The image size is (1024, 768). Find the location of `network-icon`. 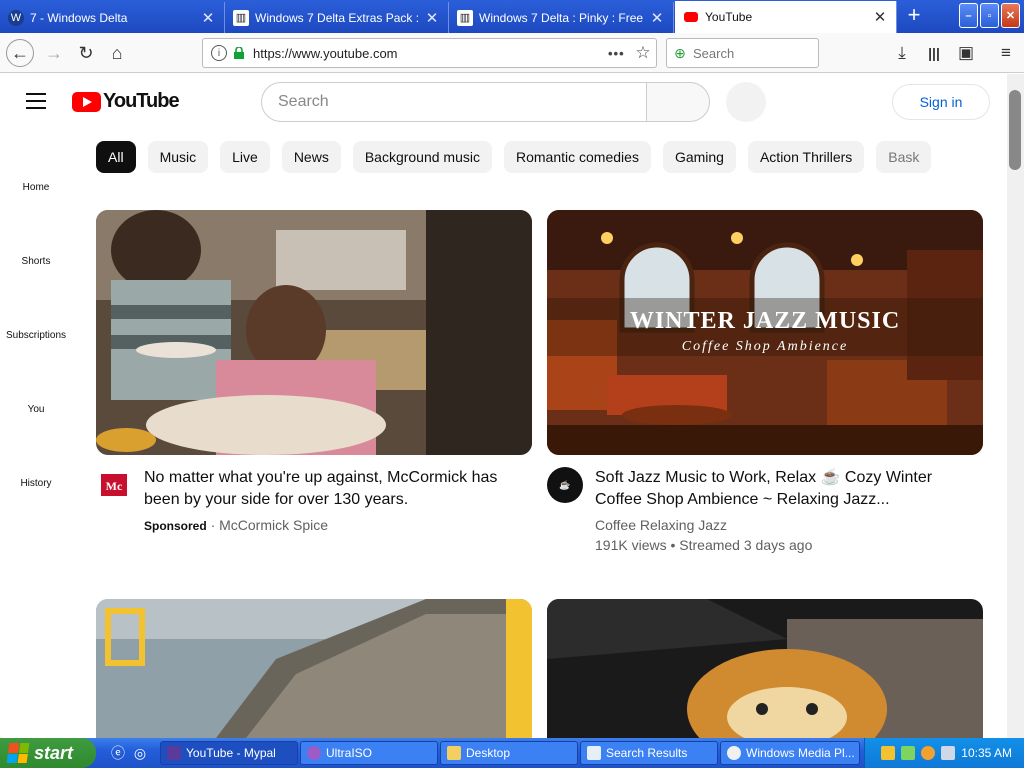

network-icon is located at coordinates (908, 753).